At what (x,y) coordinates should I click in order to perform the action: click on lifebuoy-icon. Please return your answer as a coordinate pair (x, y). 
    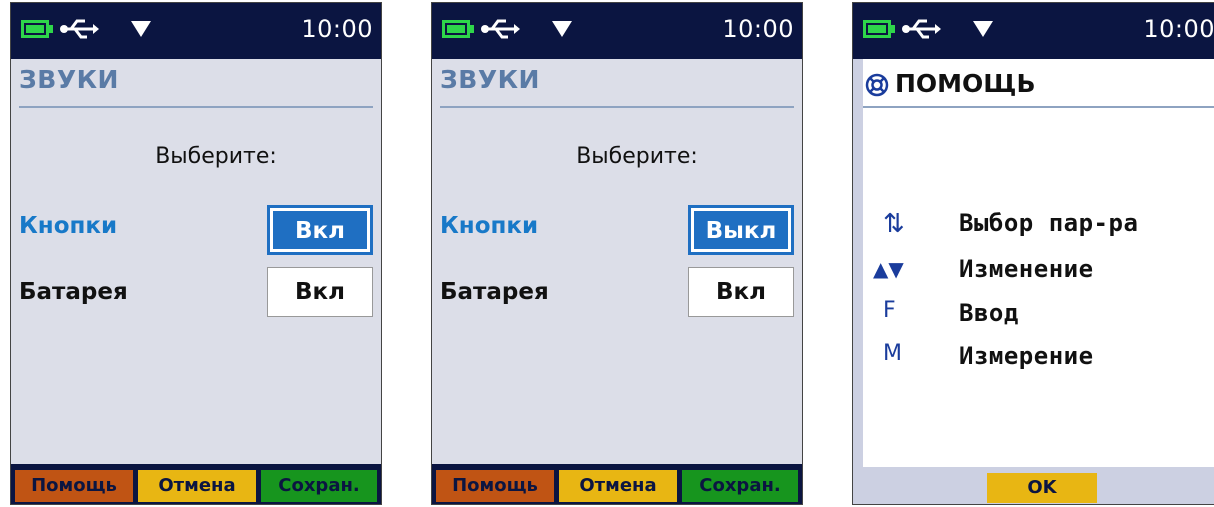
    Looking at the image, I should click on (877, 85).